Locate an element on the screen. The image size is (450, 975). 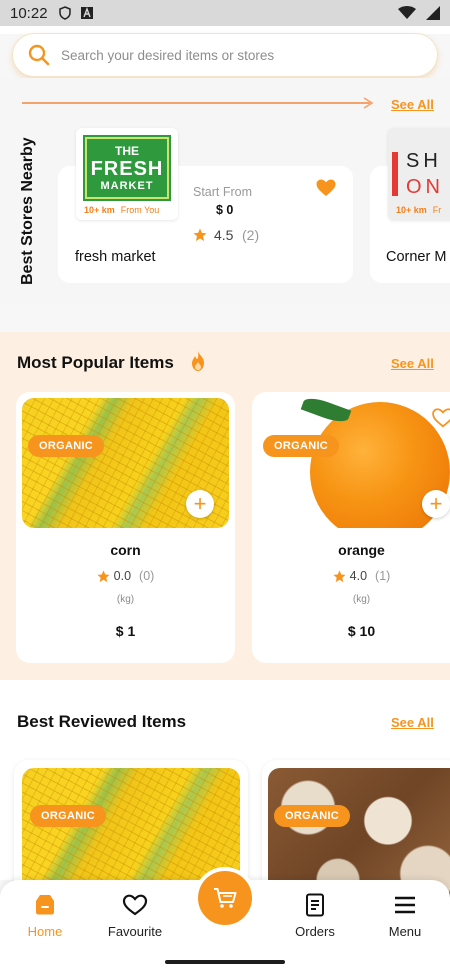
product-price: $ 1 is located at coordinates (125, 631).